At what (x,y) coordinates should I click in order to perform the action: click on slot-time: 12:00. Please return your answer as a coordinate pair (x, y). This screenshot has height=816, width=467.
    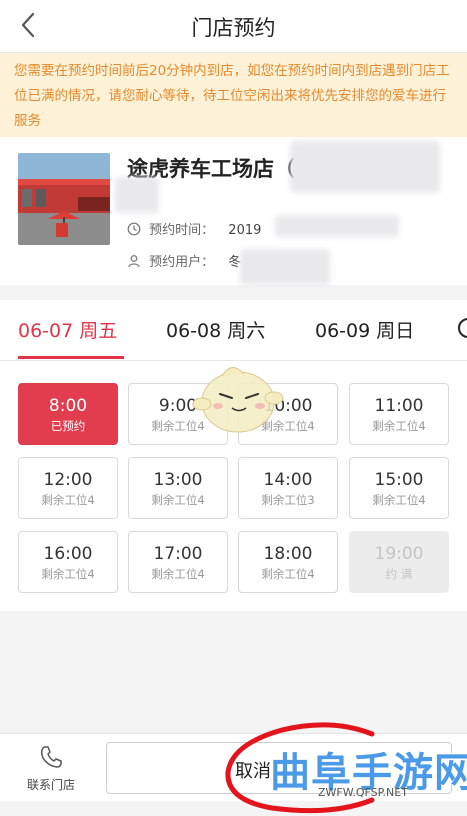
    Looking at the image, I should click on (68, 480).